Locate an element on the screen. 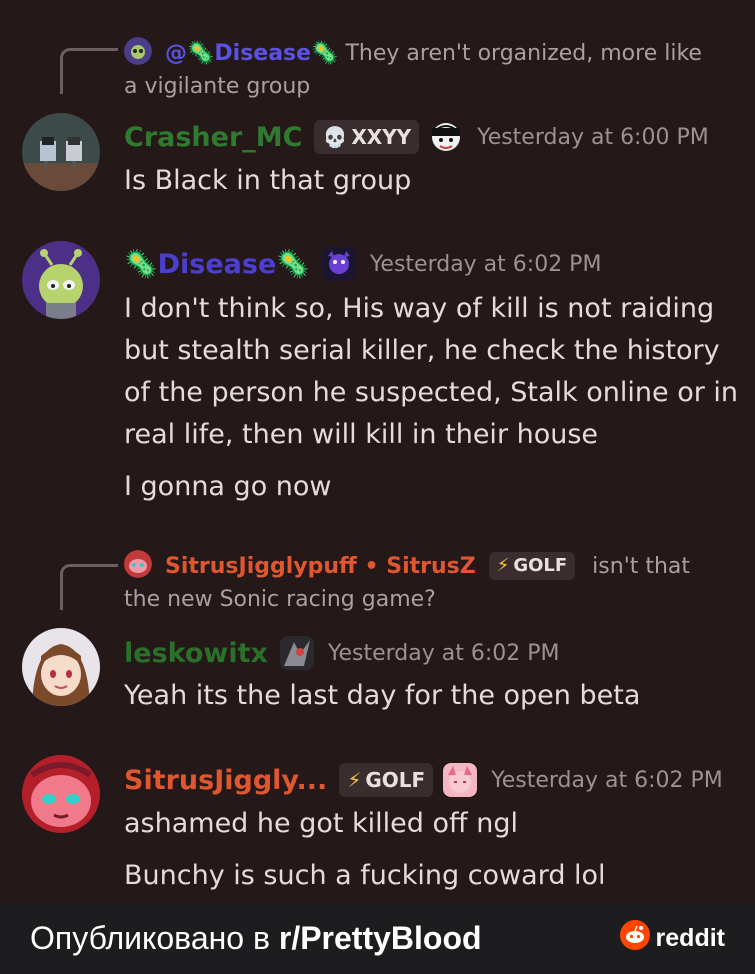 The width and height of the screenshot is (755, 974). message-content: Is Black in that group is located at coordinates (431, 181).